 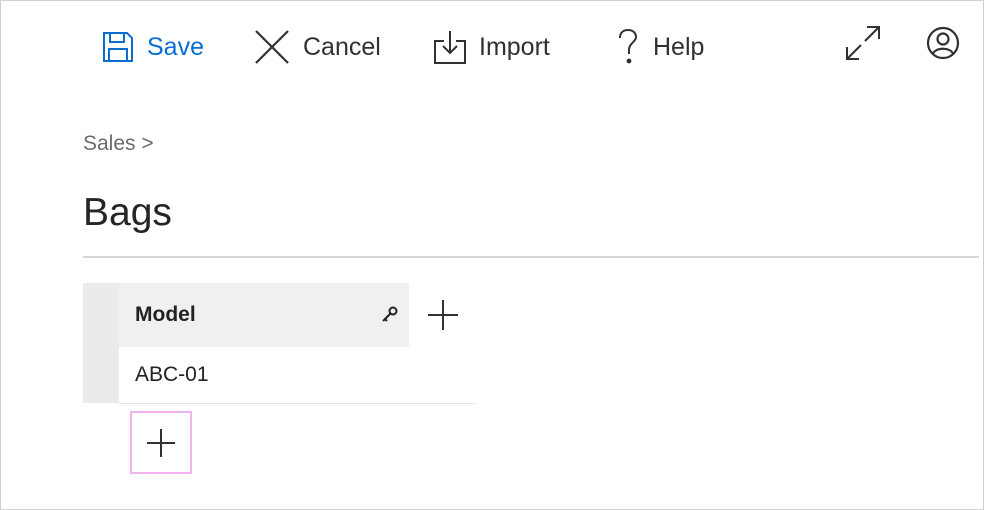 What do you see at coordinates (127, 212) in the screenshot?
I see `page-title: Bags` at bounding box center [127, 212].